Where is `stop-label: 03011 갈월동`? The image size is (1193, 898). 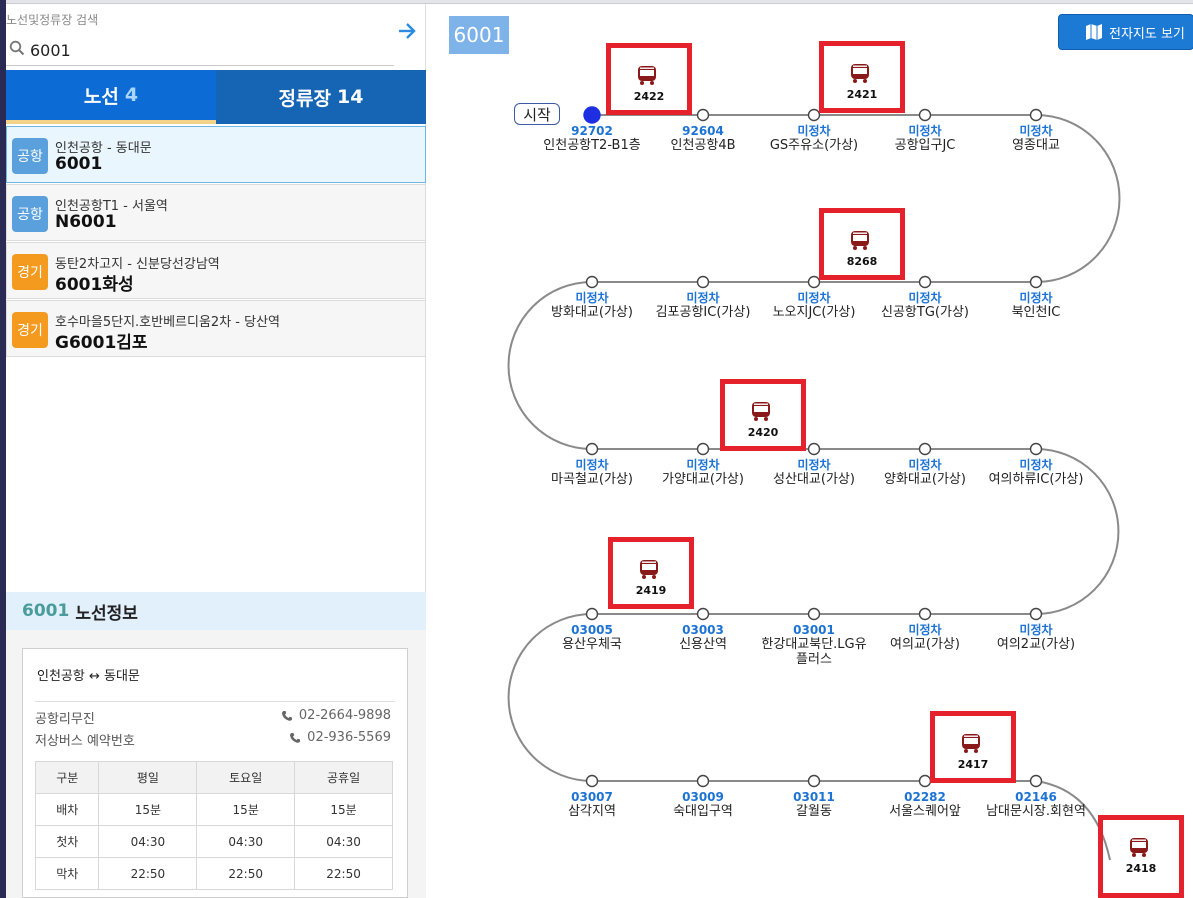 stop-label: 03011 갈월동 is located at coordinates (814, 804).